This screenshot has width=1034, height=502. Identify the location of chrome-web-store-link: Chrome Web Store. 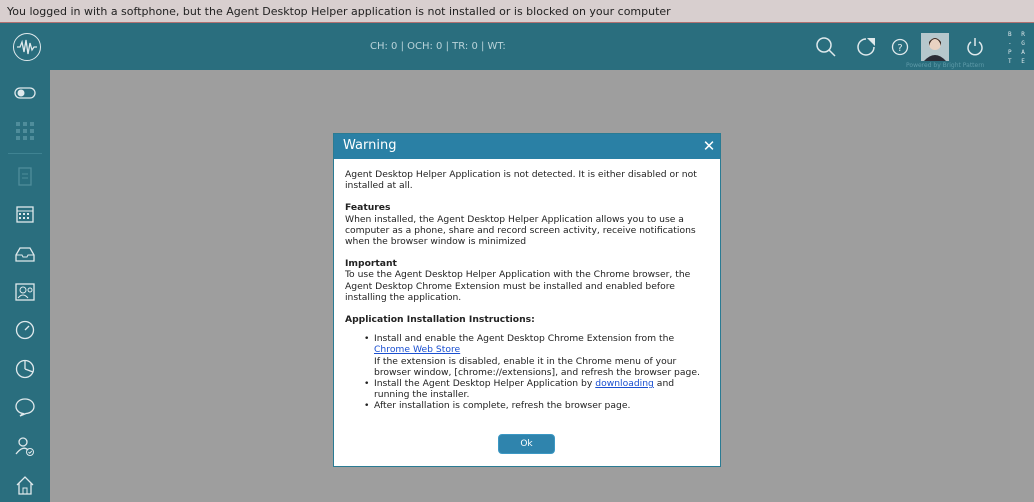
(417, 349).